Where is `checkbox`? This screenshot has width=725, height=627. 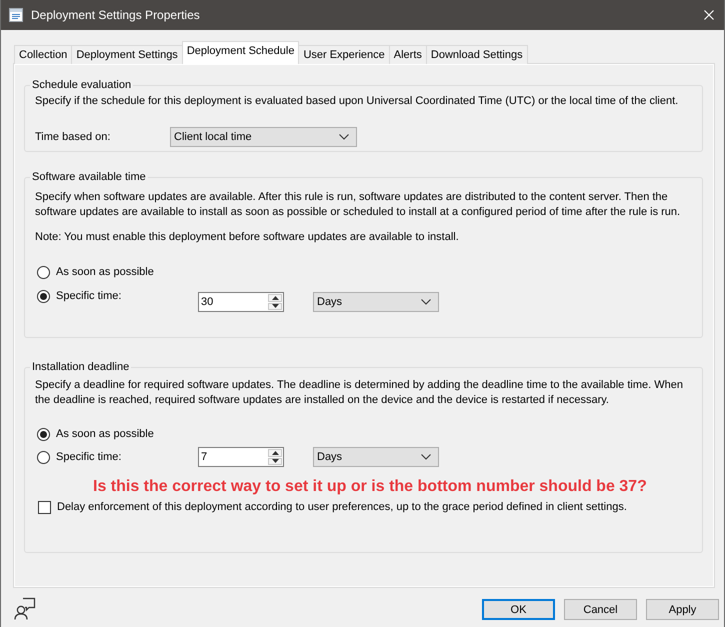 checkbox is located at coordinates (44, 507).